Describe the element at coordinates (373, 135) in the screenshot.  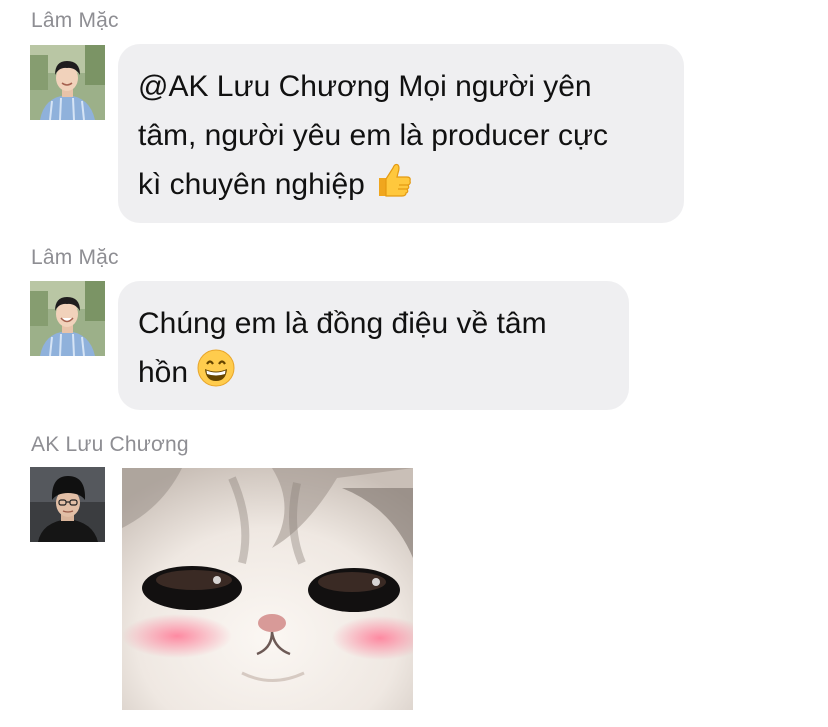
I see `message-line: tâm, người yêu em là producer cực` at that location.